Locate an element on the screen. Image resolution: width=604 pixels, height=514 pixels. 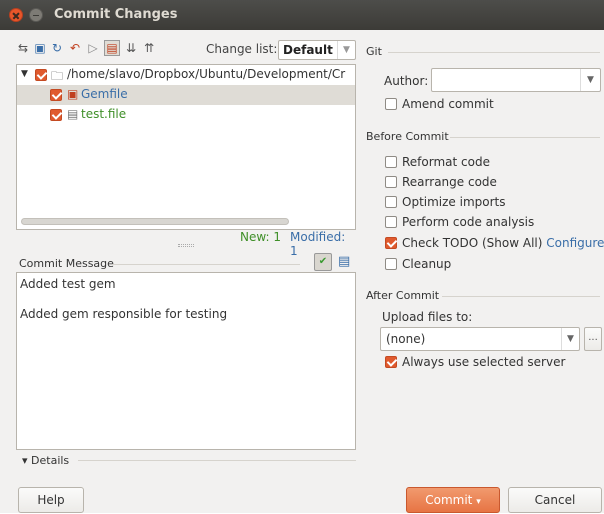
after-commit-section-label: After Commit is located at coordinates (403, 295).